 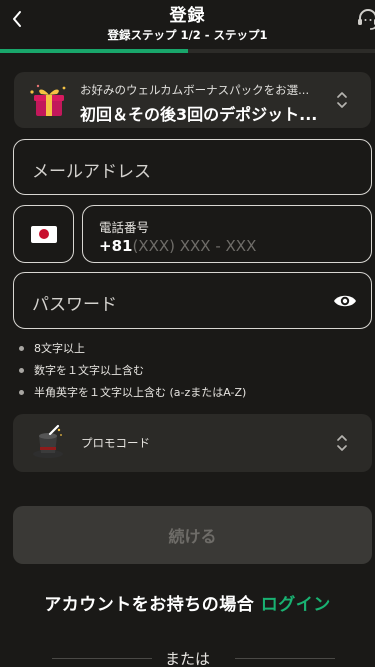 What do you see at coordinates (187, 657) in the screenshot?
I see `or-divider: または` at bounding box center [187, 657].